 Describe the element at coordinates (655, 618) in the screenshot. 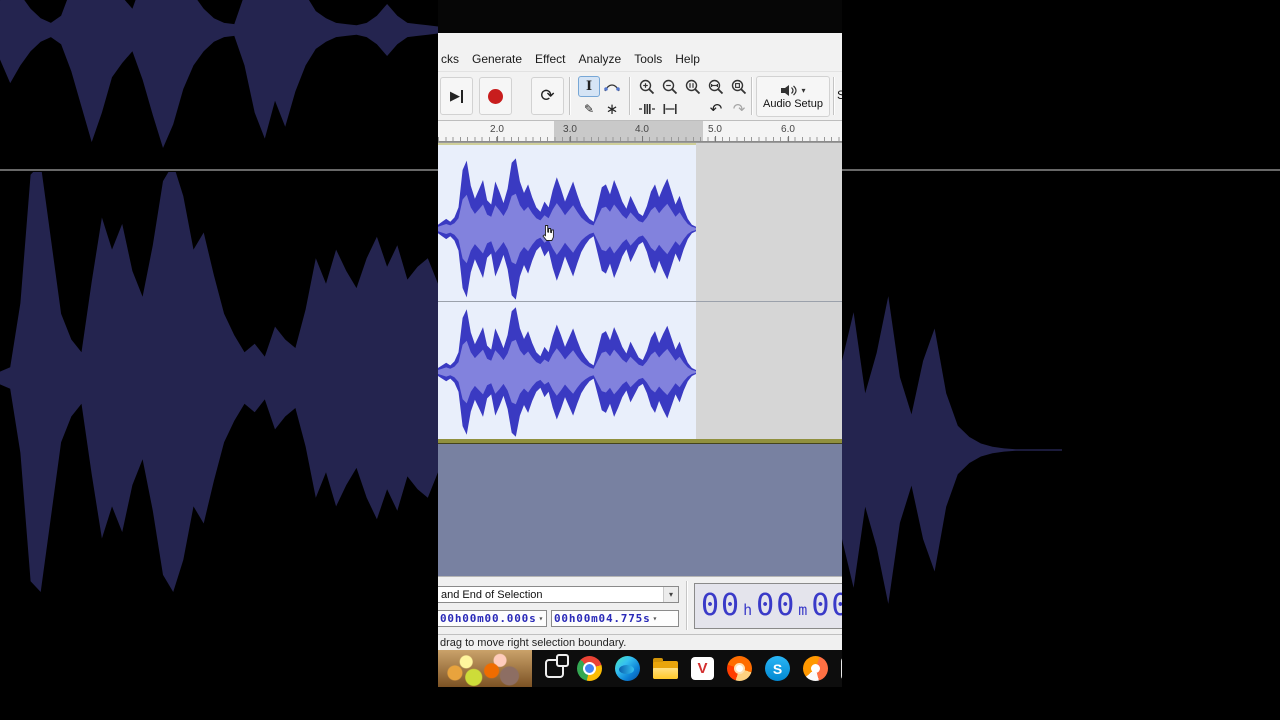

I see `end-field-caret-icon: ▾` at that location.